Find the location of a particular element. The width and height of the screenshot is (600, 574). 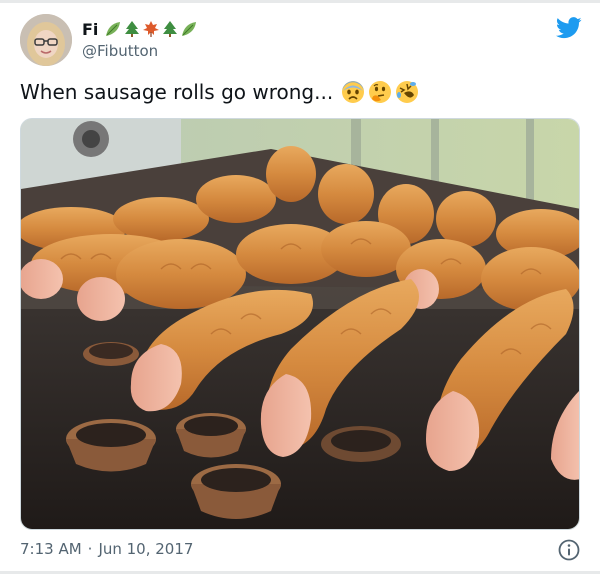

rolling-laughing-emoji is located at coordinates (407, 92).